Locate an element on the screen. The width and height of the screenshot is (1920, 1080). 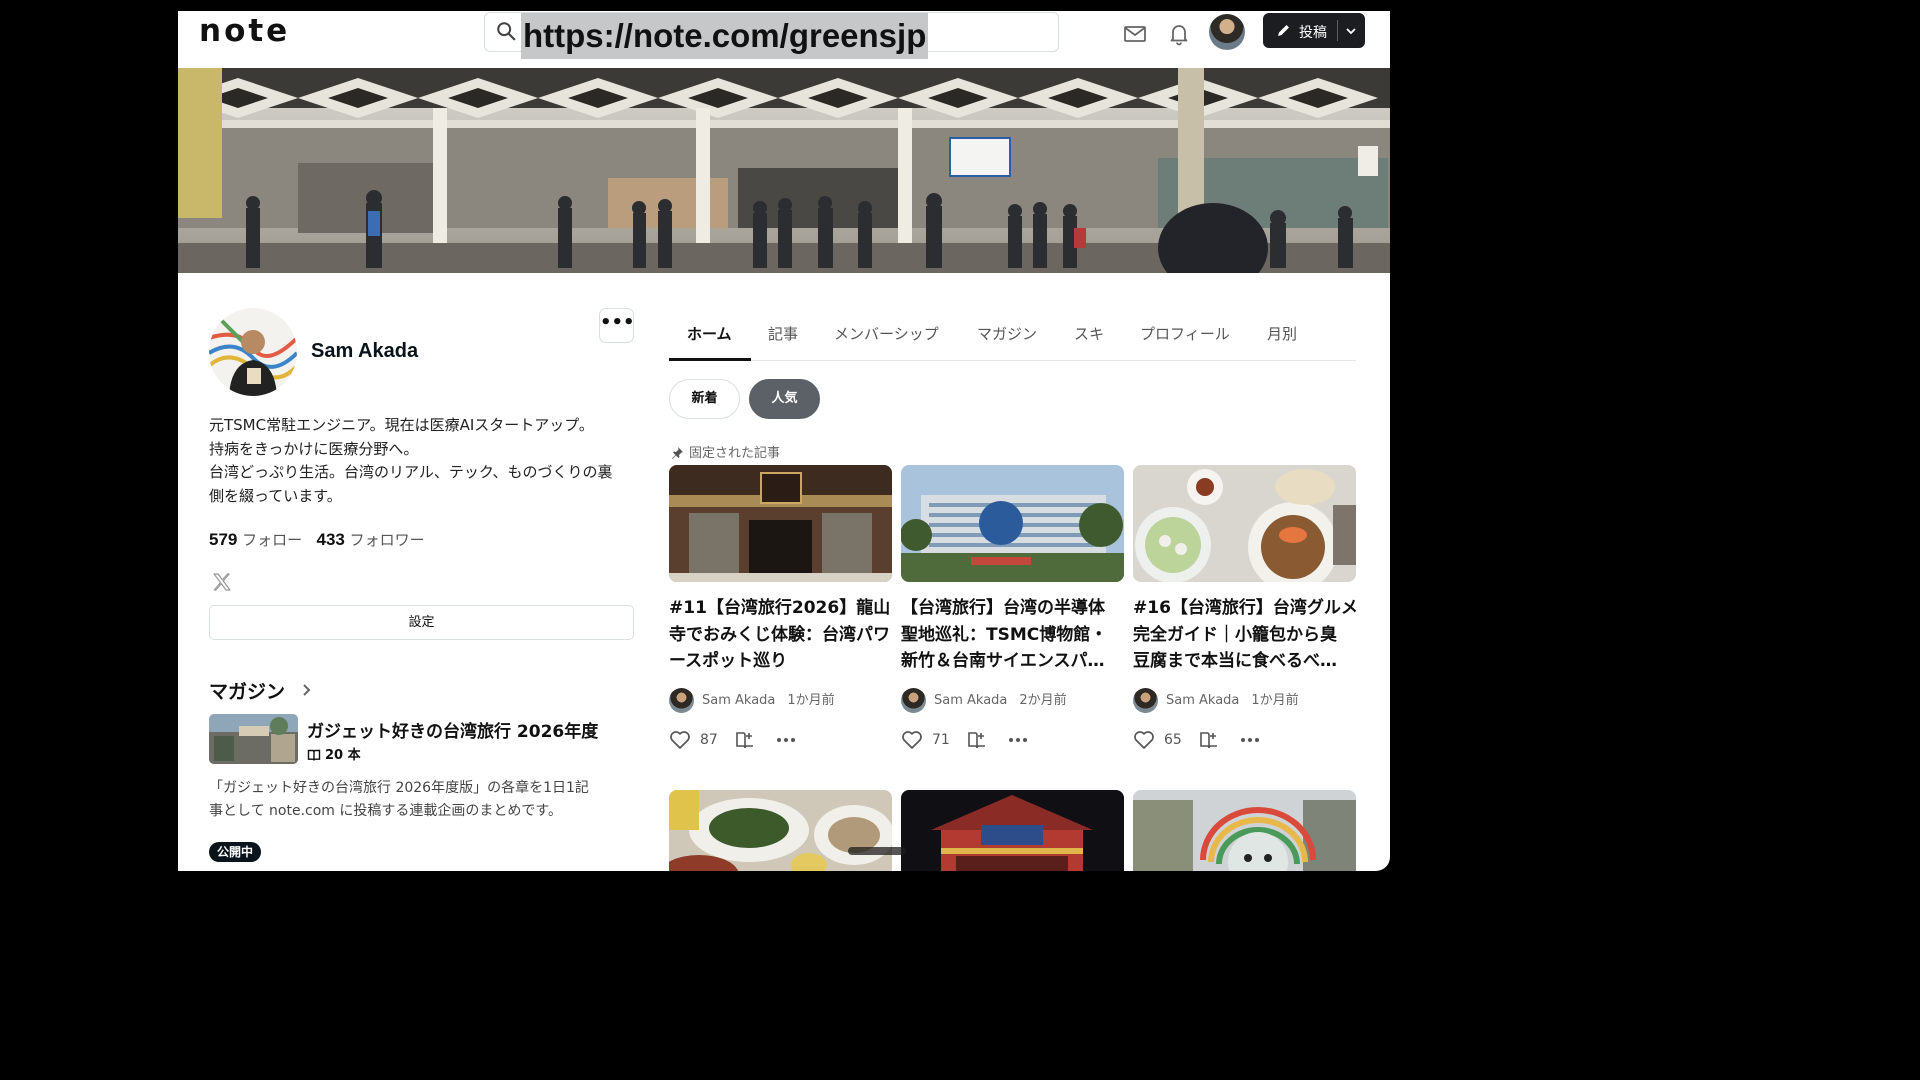
article-title-line: 完全ガイド｜小籠包から臭 is located at coordinates (1235, 634).